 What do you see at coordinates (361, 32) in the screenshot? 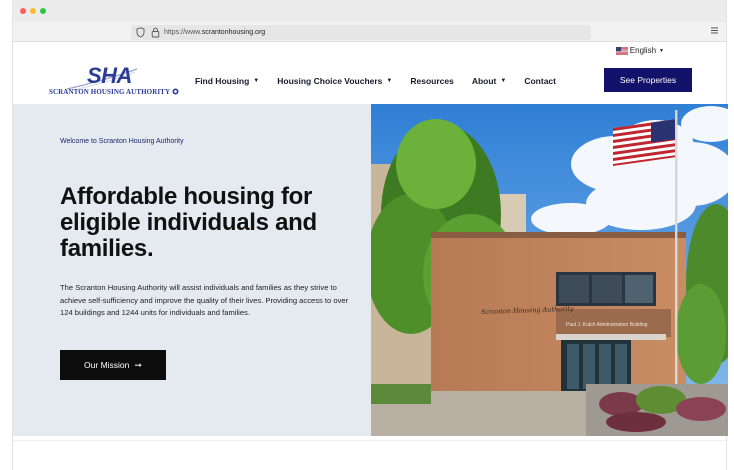
I see `address-bar: https://www.scrantonhousing.org` at bounding box center [361, 32].